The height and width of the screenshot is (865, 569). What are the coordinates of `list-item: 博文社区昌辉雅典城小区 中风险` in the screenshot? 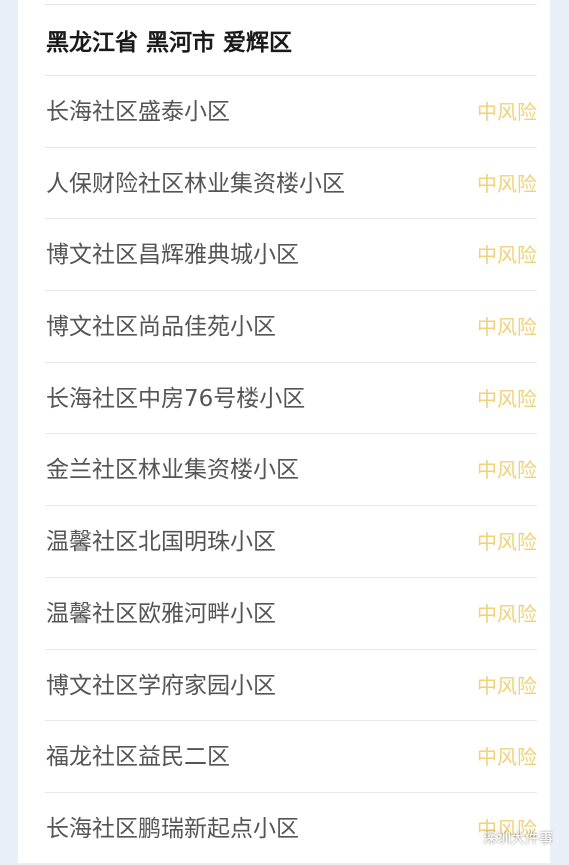 It's located at (291, 254).